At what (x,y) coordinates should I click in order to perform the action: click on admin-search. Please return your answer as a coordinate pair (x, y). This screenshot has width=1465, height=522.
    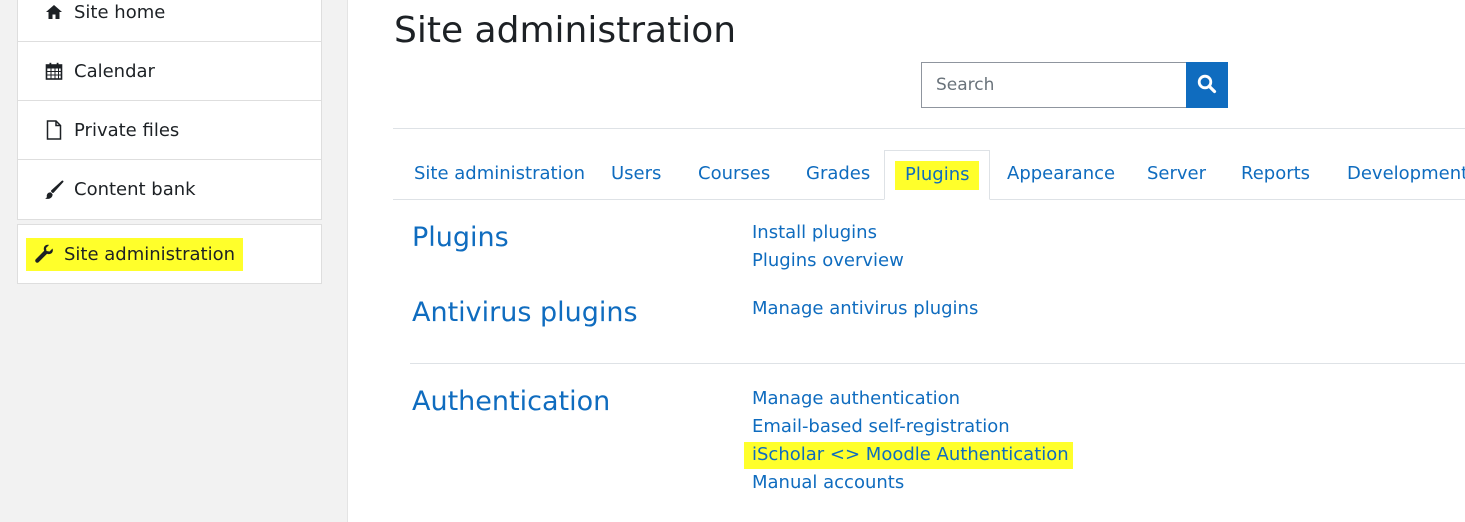
    Looking at the image, I should click on (1074, 85).